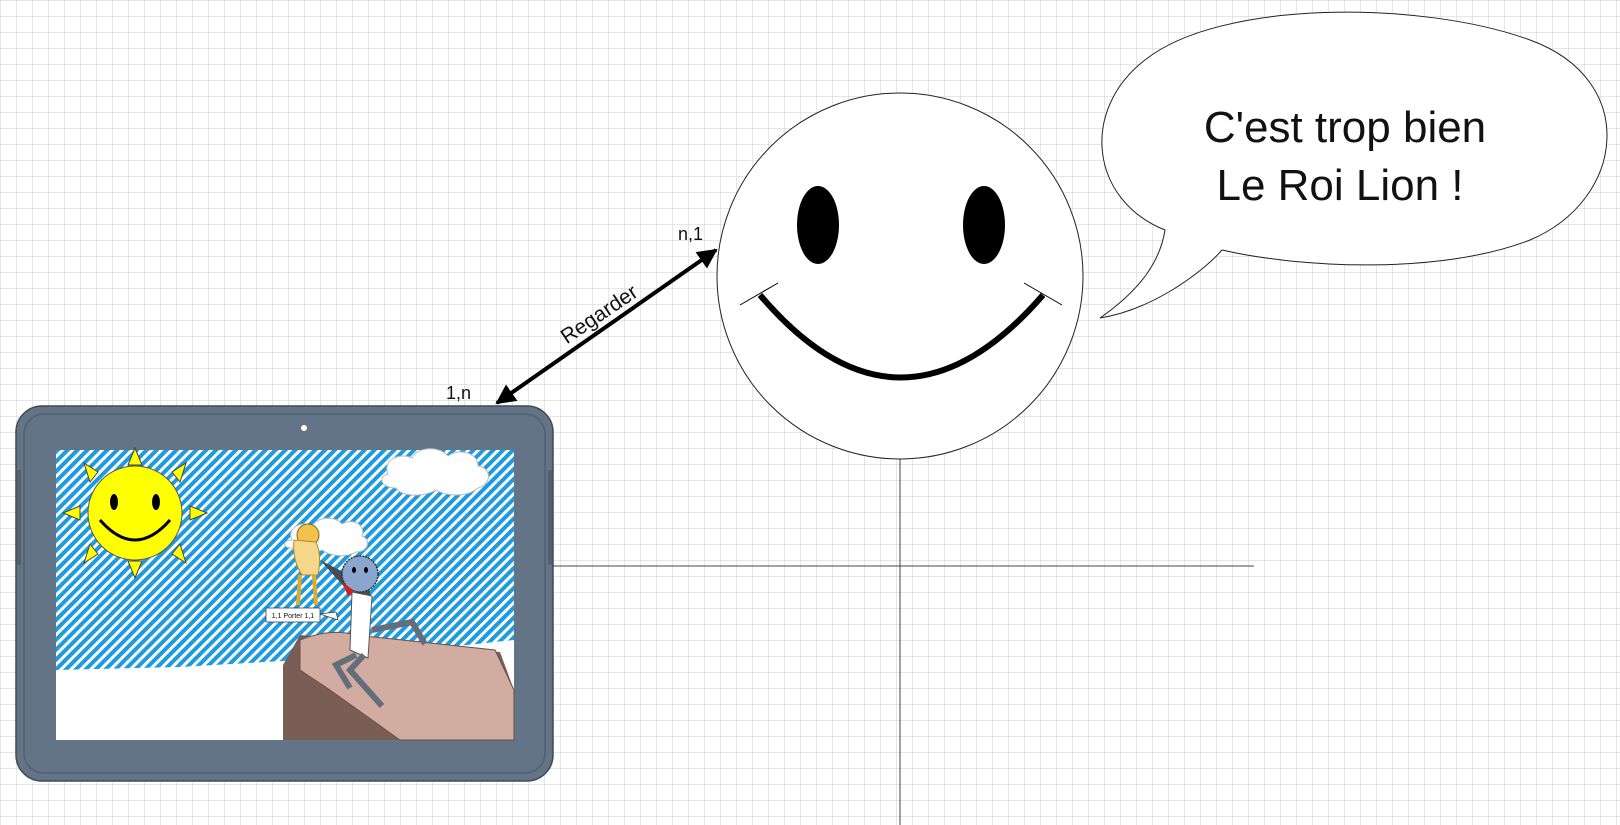 The image size is (1620, 825). I want to click on inner-note: 1,1 Porter 1,1, so click(293, 616).